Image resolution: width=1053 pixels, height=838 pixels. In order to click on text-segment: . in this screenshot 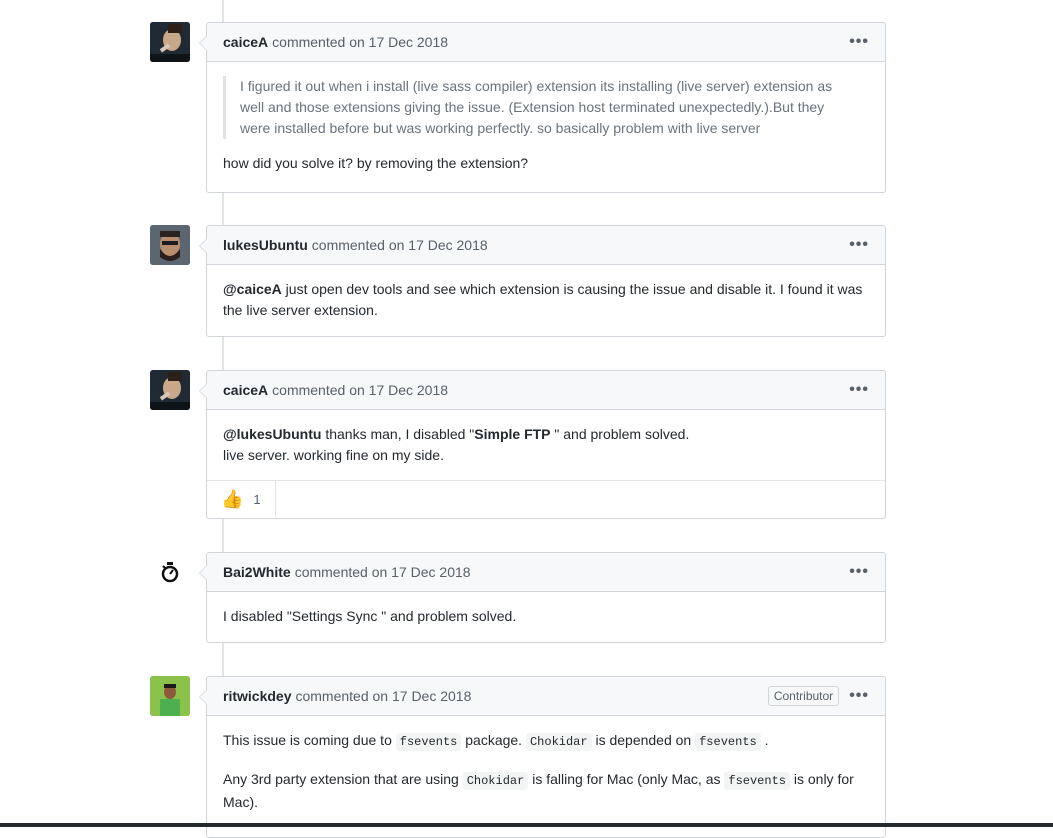, I will do `click(764, 740)`.